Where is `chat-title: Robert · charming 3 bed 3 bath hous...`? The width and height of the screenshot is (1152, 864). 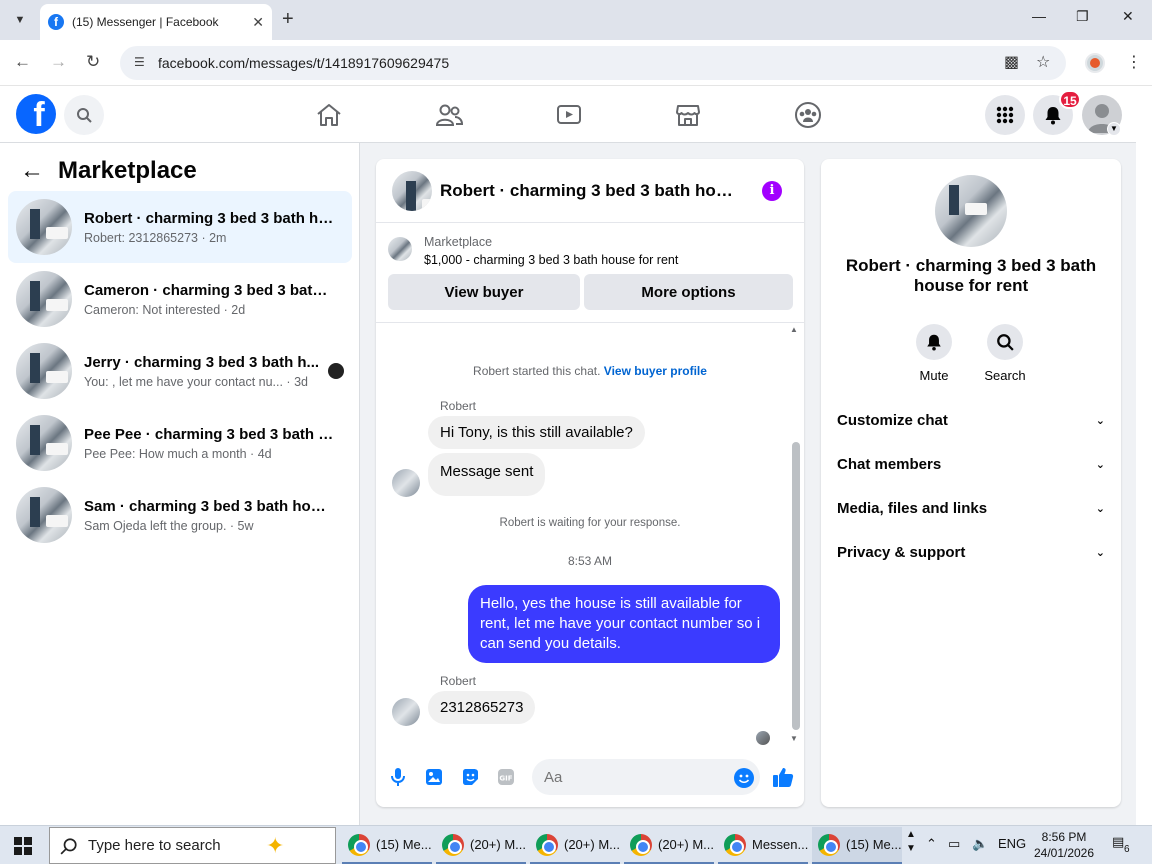
chat-title: Robert · charming 3 bed 3 bath hous... is located at coordinates (590, 190).